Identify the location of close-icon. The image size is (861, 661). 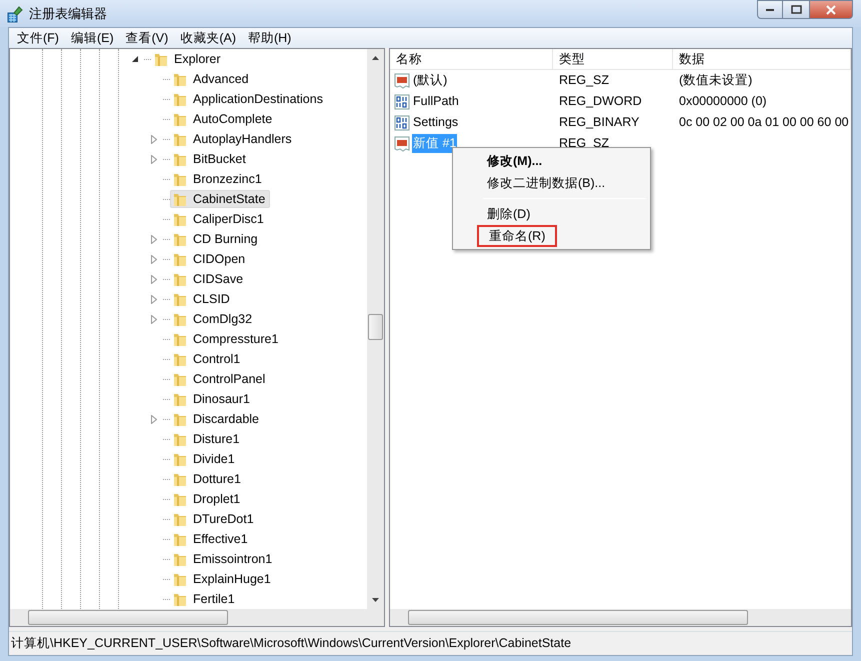
(831, 9).